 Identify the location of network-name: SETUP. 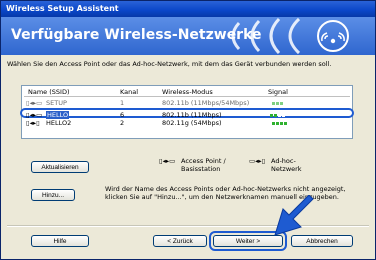
(56, 103).